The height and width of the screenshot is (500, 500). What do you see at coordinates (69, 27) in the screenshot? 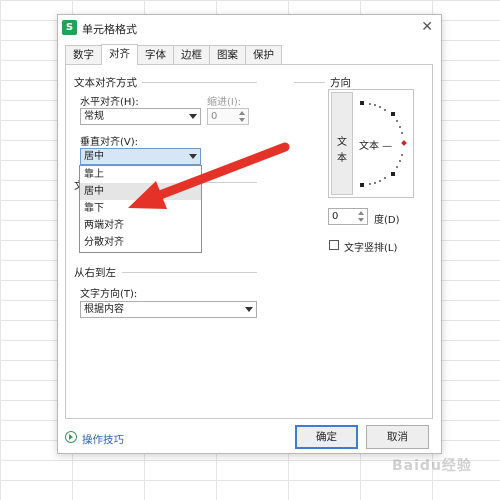
I see `wps-app-icon: S` at bounding box center [69, 27].